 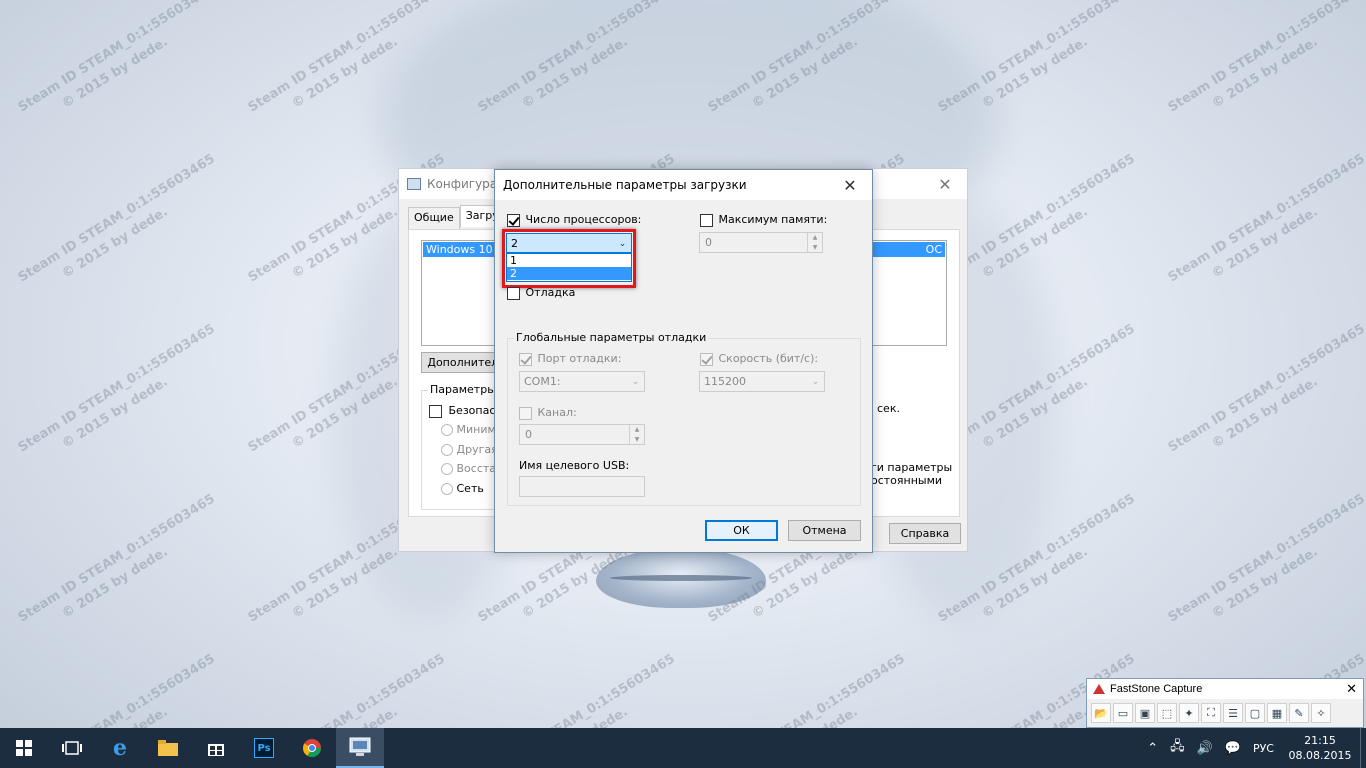 What do you see at coordinates (469, 449) in the screenshot?
I see `radio-alternate: Другая` at bounding box center [469, 449].